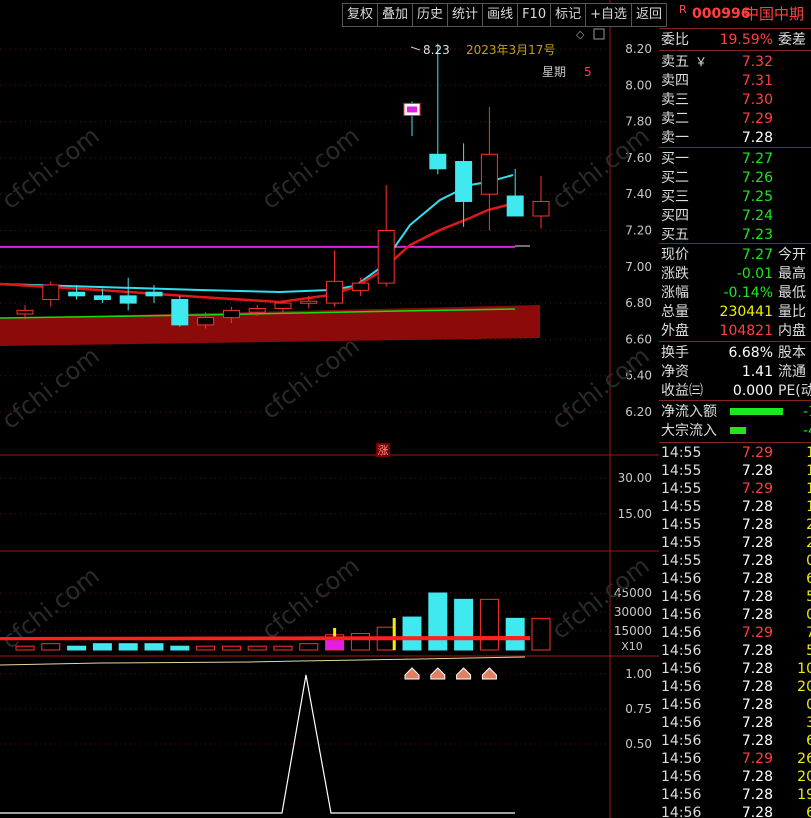 Image resolution: width=811 pixels, height=818 pixels. I want to click on stat2-row-2-tail: PE(动, so click(794, 391).